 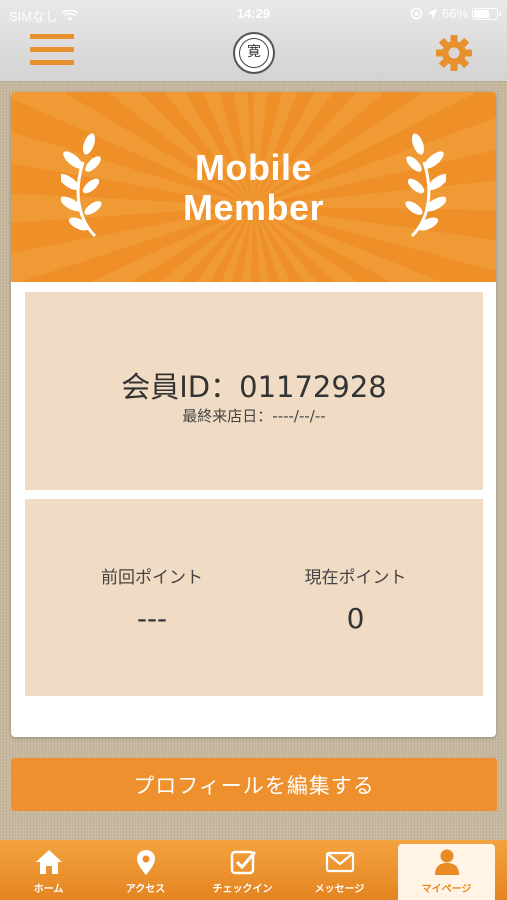 I want to click on tab-access: アクセス, so click(x=145, y=870).